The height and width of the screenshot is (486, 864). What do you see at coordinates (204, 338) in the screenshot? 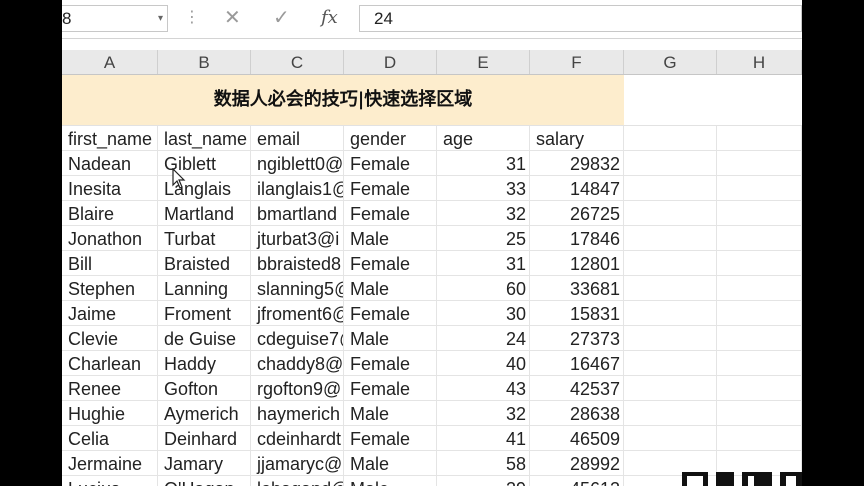
I see `cell-last-name: de Guise` at bounding box center [204, 338].